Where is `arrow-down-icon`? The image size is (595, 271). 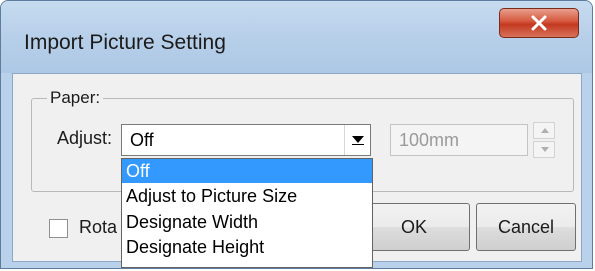
arrow-down-icon is located at coordinates (545, 149).